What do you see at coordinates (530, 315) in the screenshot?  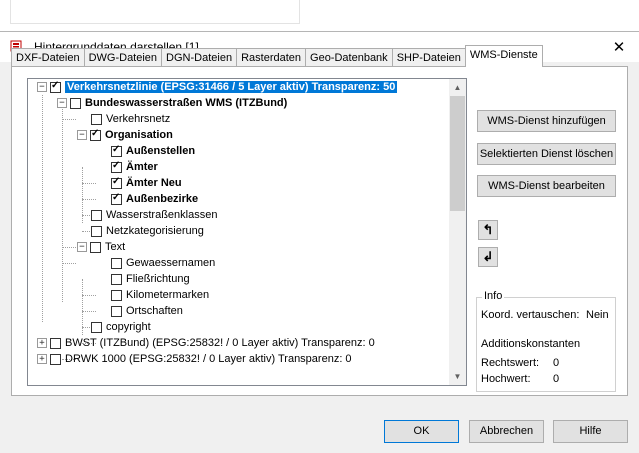 I see `swap-coords-label: Koord. vertauschen:` at bounding box center [530, 315].